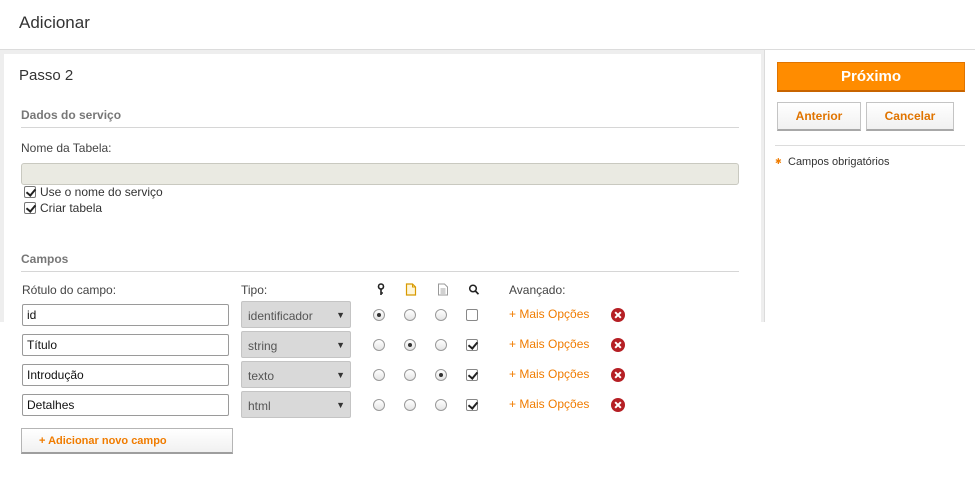 This screenshot has width=975, height=479. Describe the element at coordinates (259, 406) in the screenshot. I see `field-type-value: html` at that location.